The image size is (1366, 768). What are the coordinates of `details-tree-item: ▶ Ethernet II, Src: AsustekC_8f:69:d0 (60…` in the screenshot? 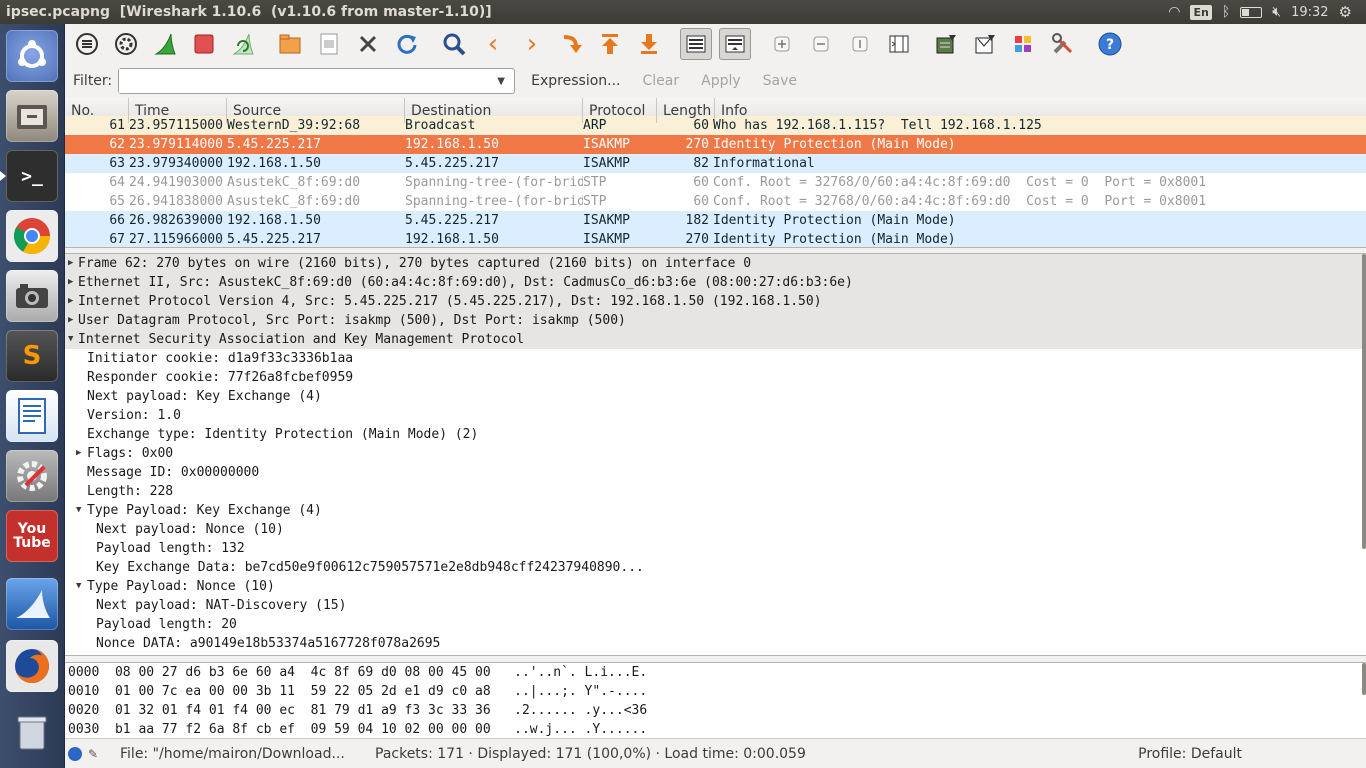 It's located at (715, 282).